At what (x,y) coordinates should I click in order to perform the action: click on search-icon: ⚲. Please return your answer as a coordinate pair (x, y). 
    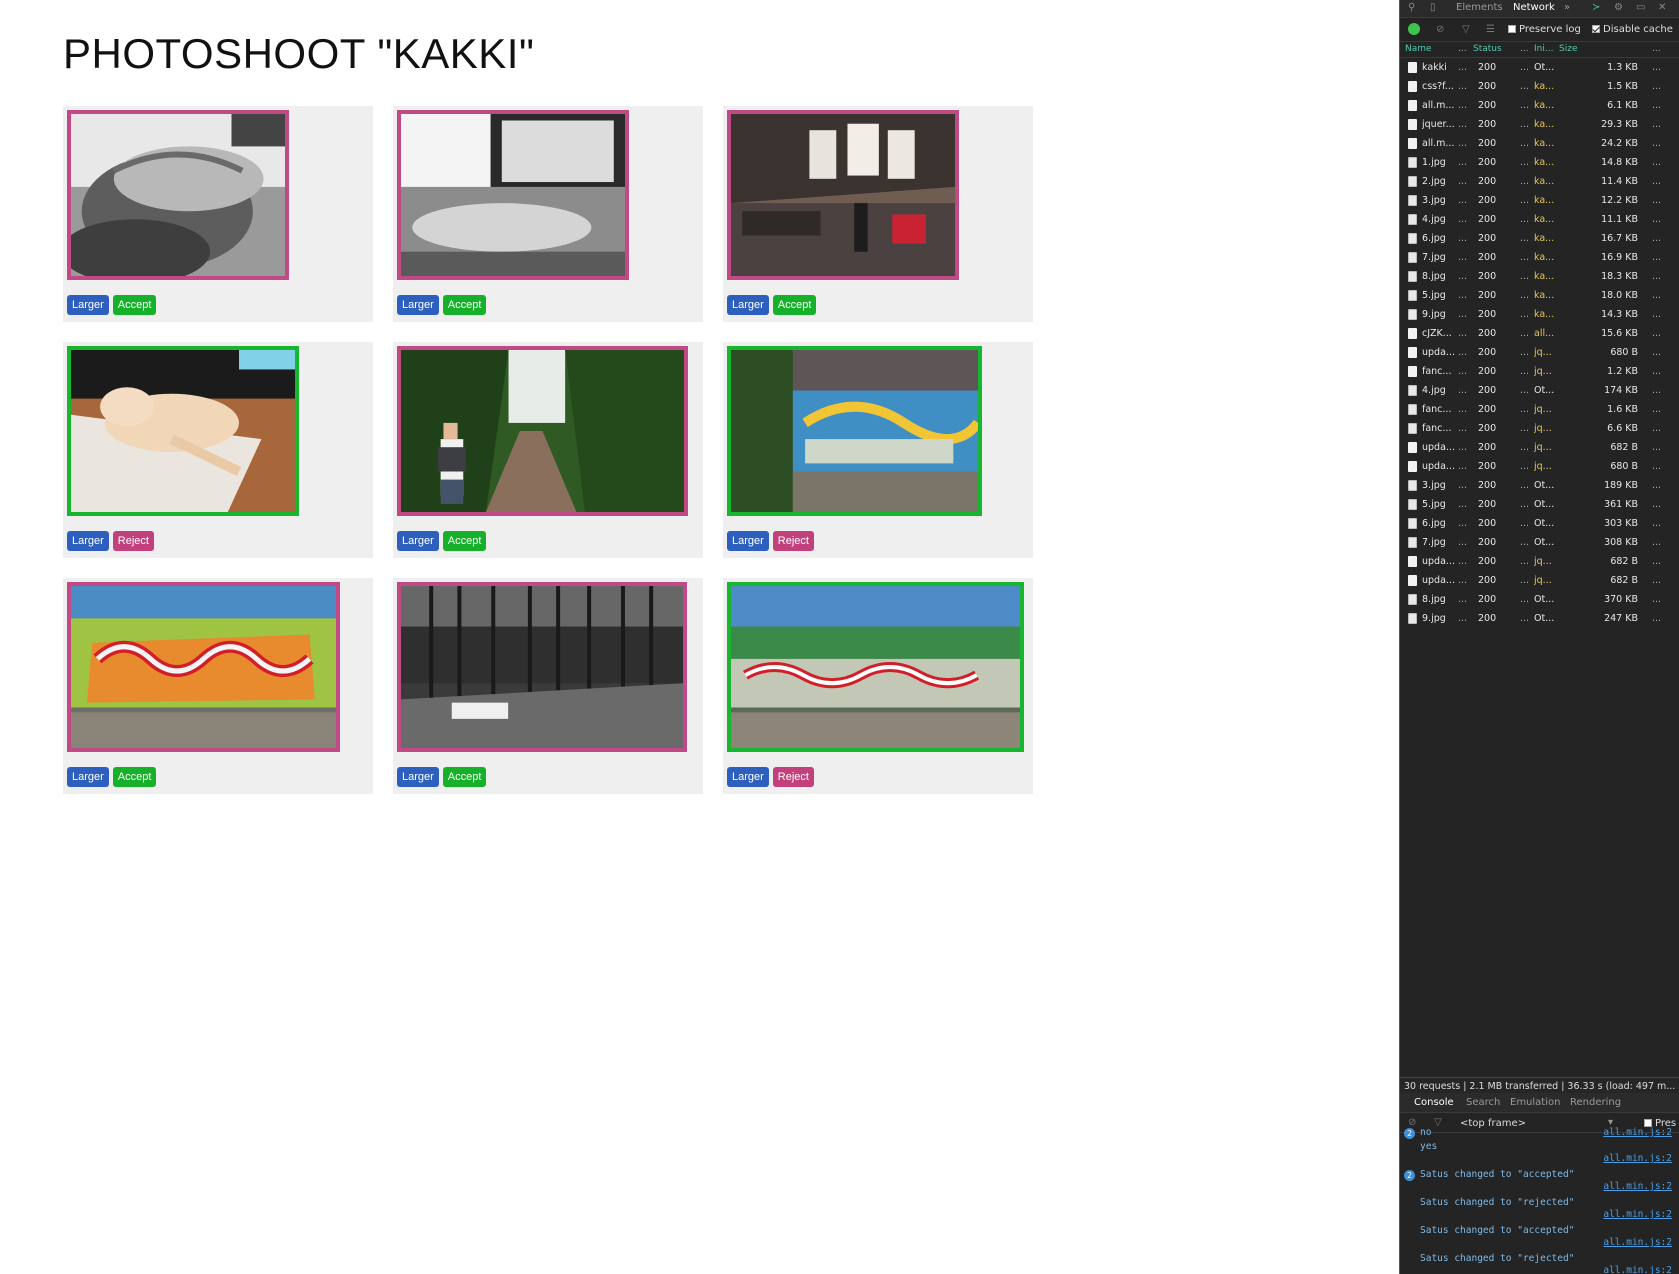
    Looking at the image, I should click on (1411, 7).